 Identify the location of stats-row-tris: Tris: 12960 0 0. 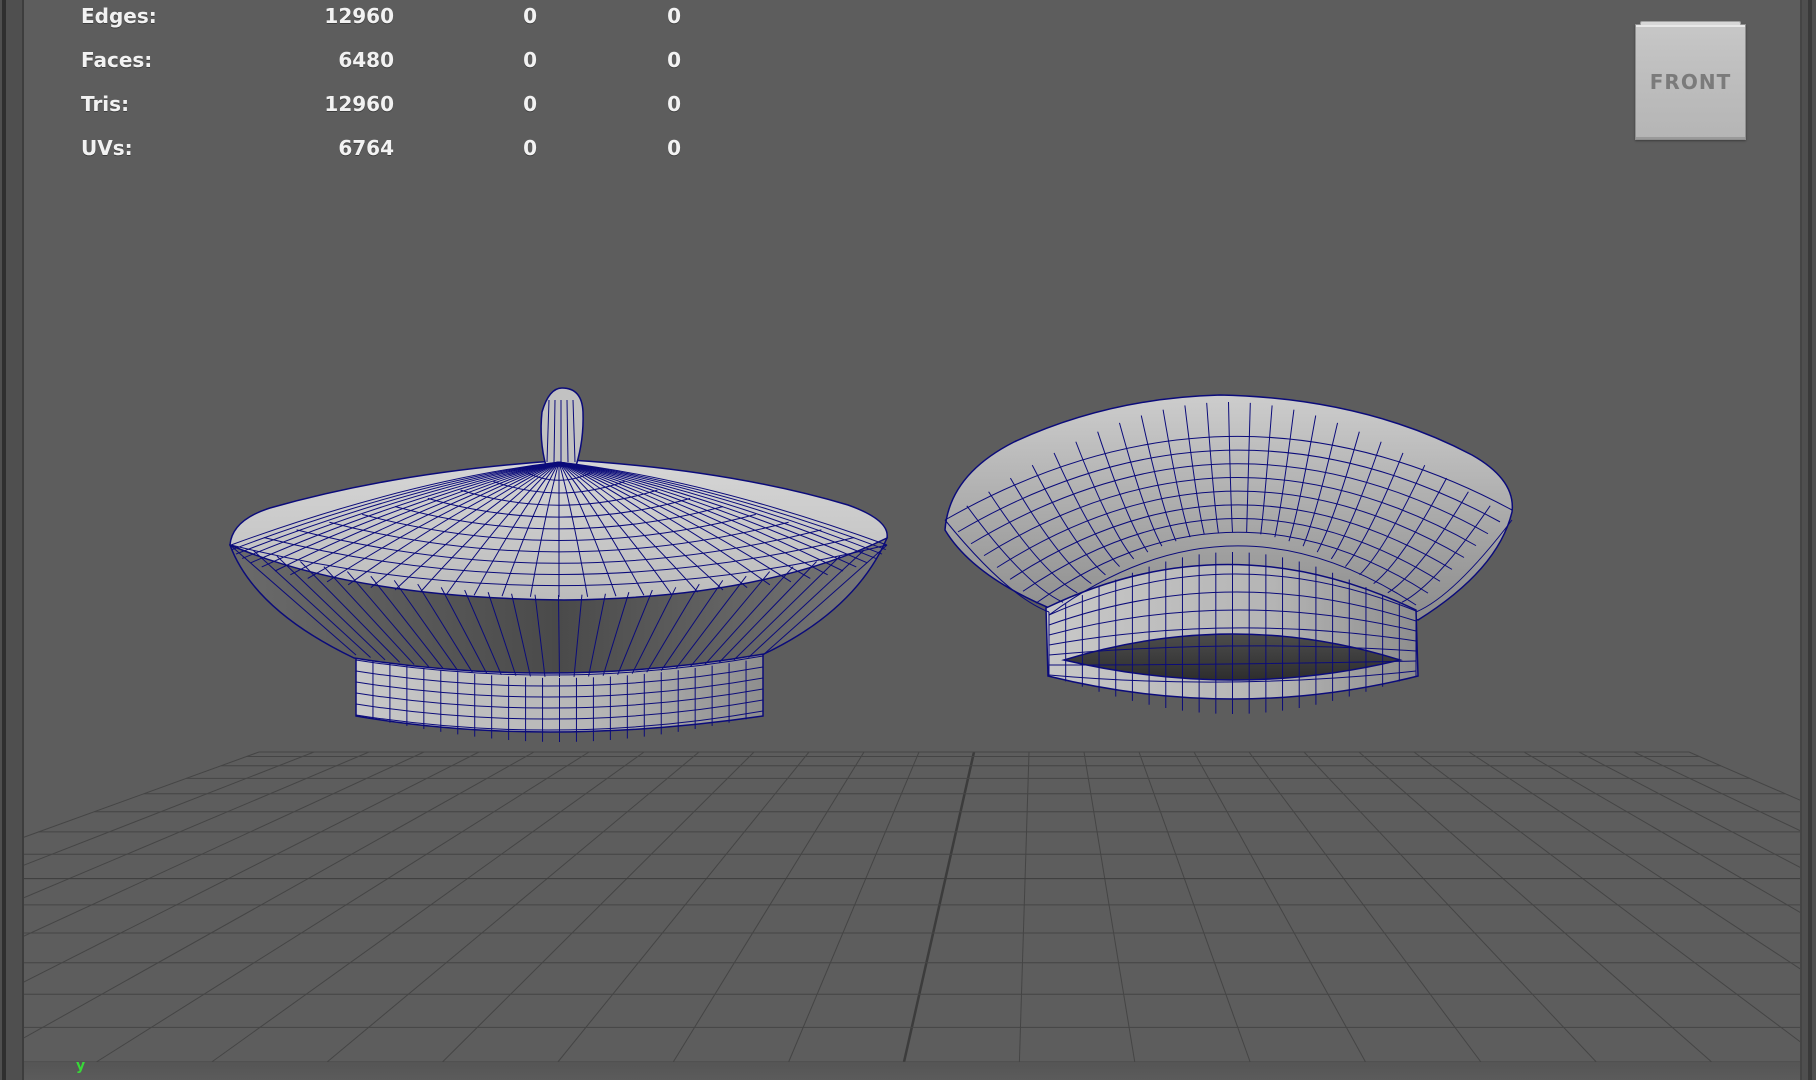
(381, 104).